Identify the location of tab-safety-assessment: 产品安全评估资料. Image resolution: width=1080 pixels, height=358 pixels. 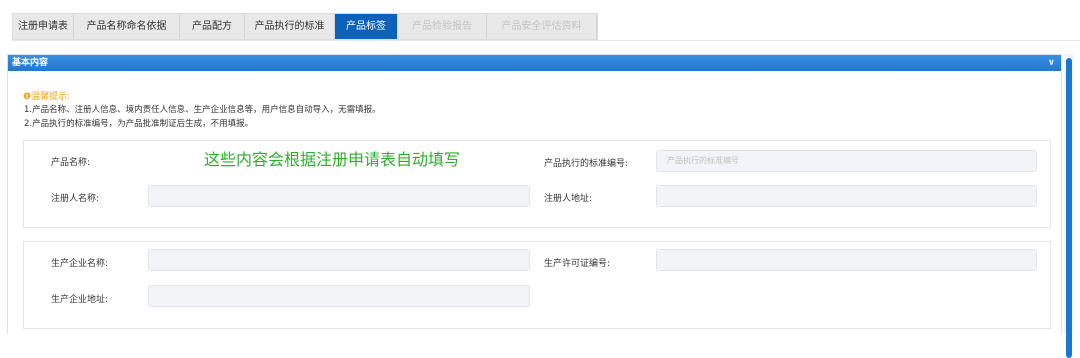
(542, 26).